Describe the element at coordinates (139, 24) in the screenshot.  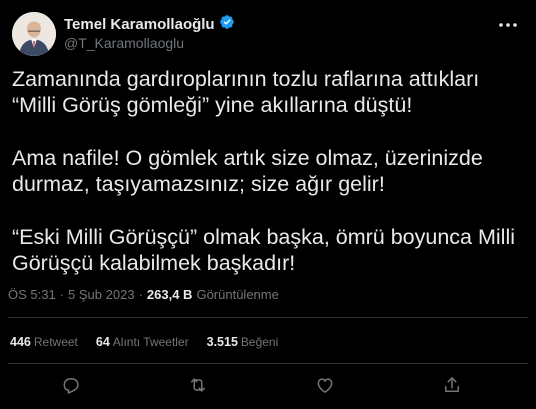
I see `display-name: Temel Karamollaoğlu` at that location.